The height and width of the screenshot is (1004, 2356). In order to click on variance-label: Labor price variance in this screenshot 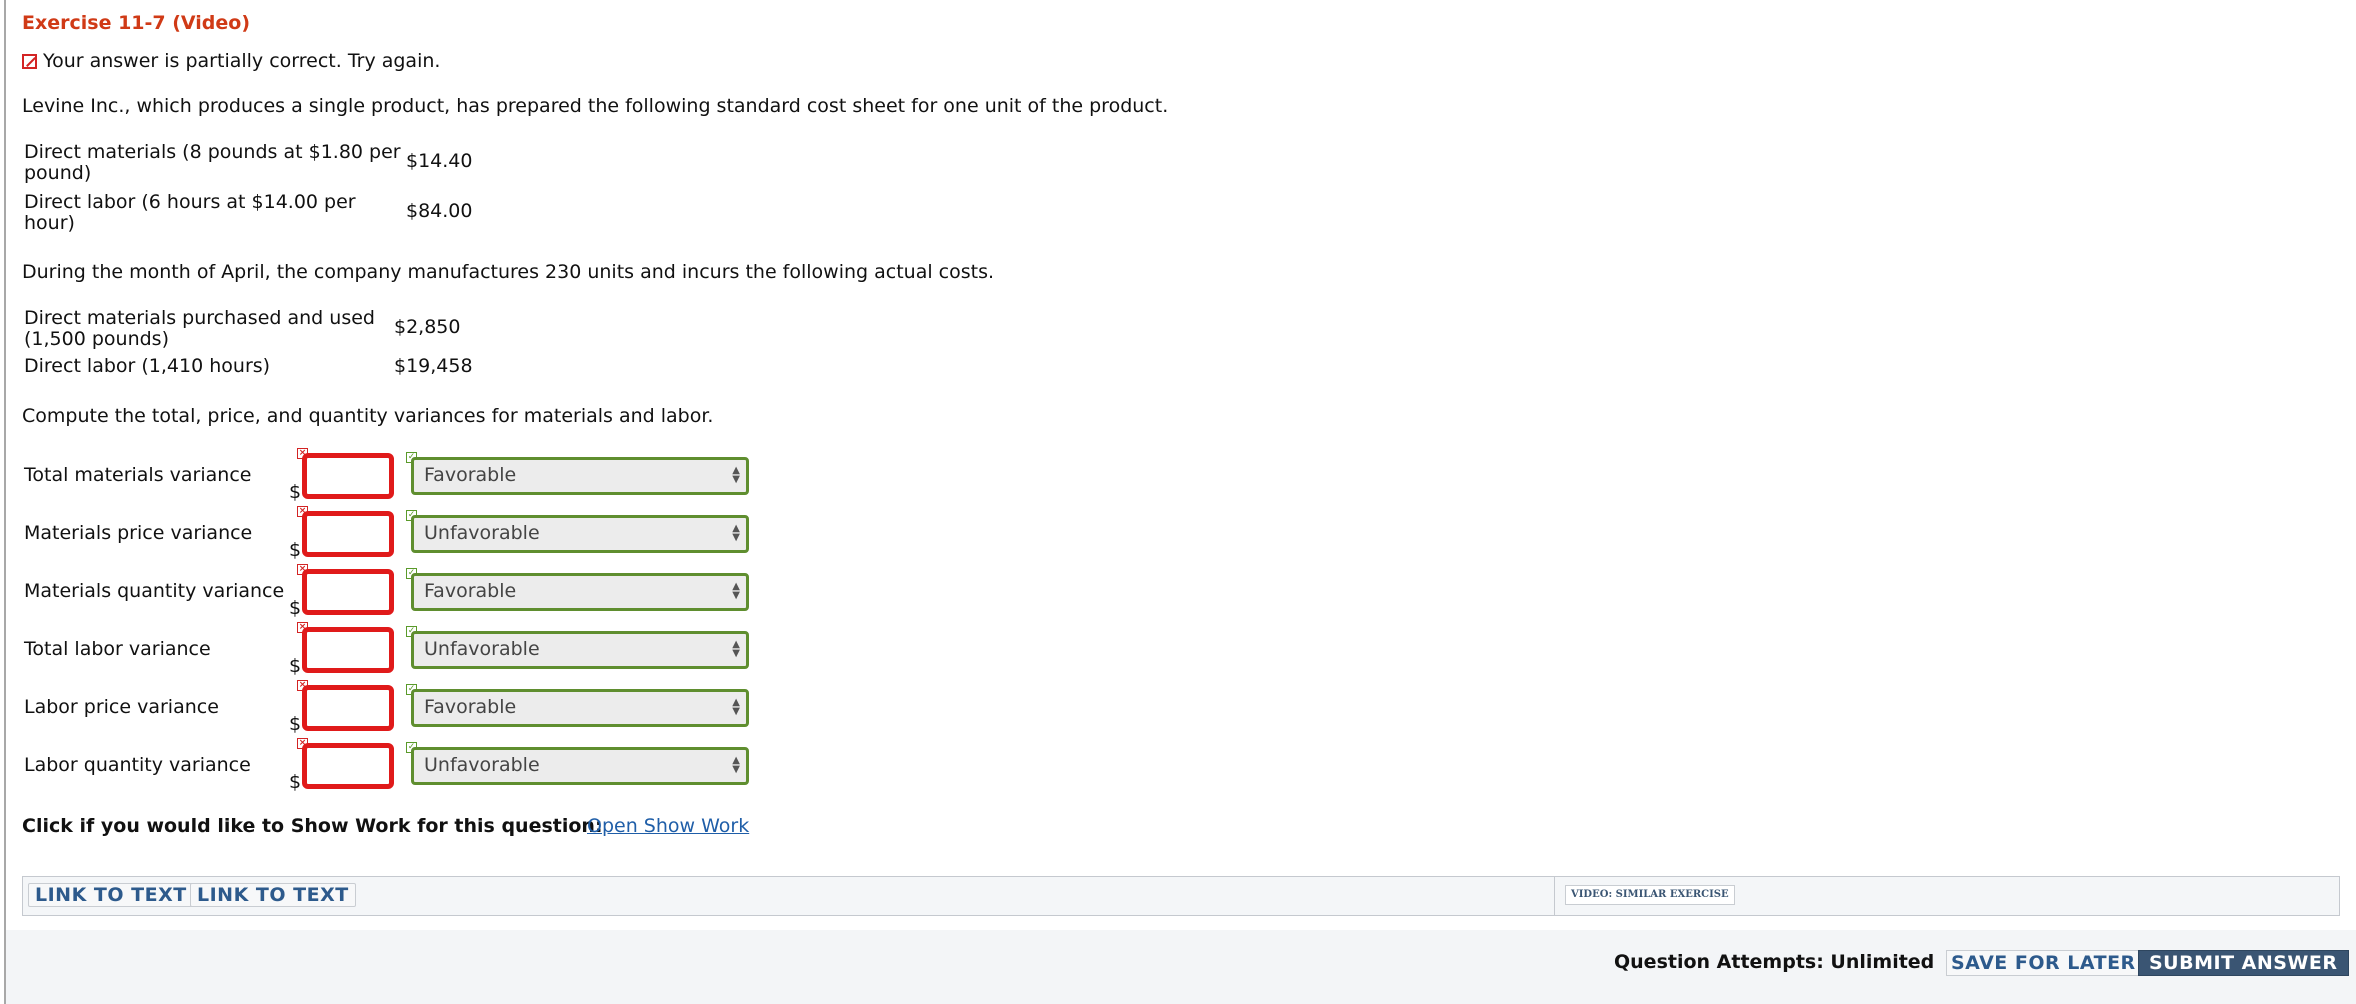, I will do `click(121, 707)`.